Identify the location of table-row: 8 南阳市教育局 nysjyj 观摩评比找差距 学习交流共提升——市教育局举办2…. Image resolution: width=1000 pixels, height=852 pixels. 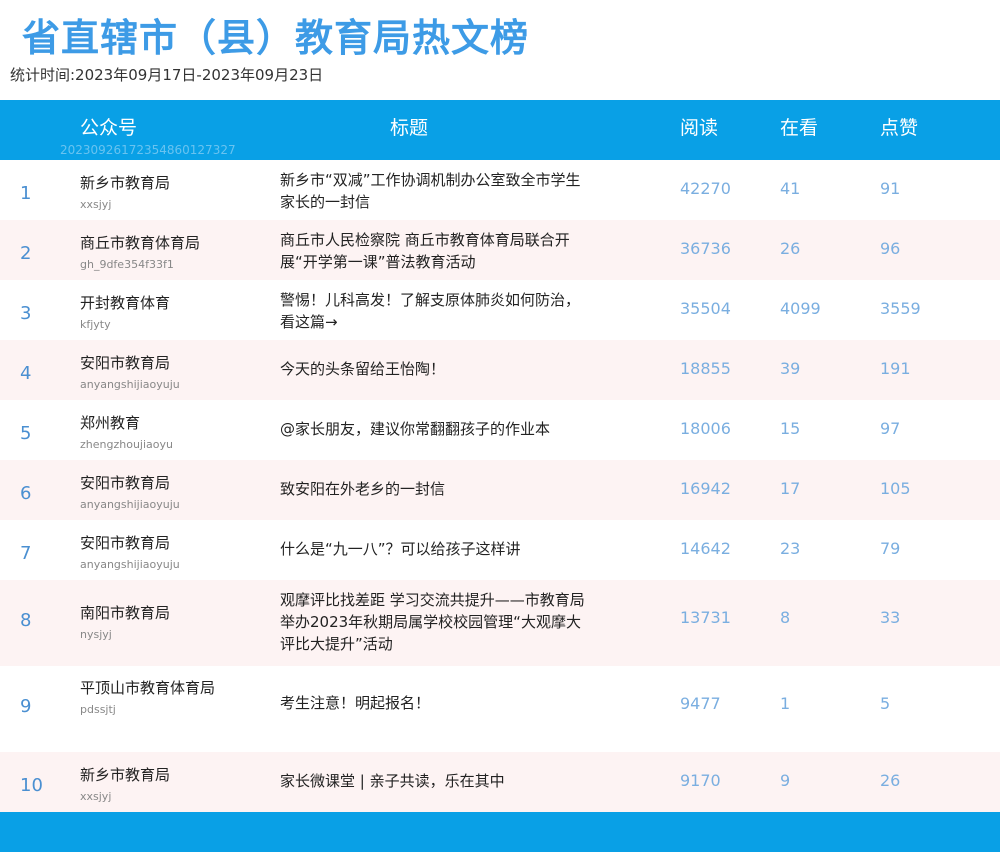
(500, 623).